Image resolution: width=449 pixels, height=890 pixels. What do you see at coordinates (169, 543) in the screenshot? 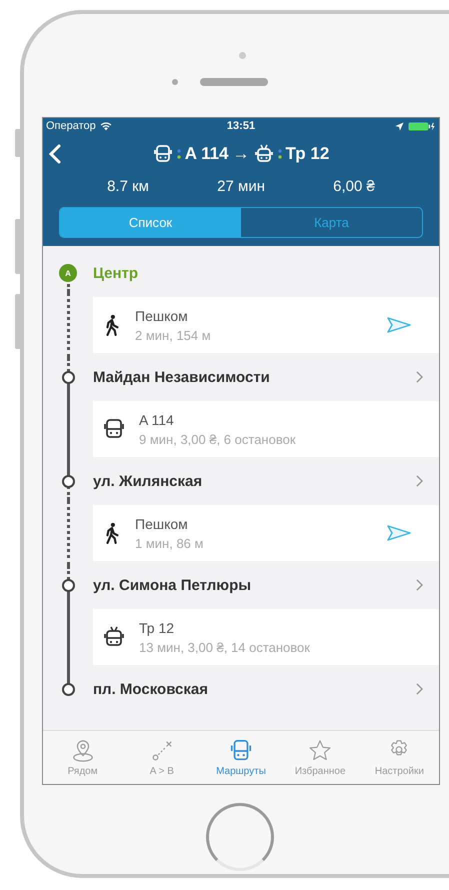
I see `leg-details: 1 мин, 86 м` at bounding box center [169, 543].